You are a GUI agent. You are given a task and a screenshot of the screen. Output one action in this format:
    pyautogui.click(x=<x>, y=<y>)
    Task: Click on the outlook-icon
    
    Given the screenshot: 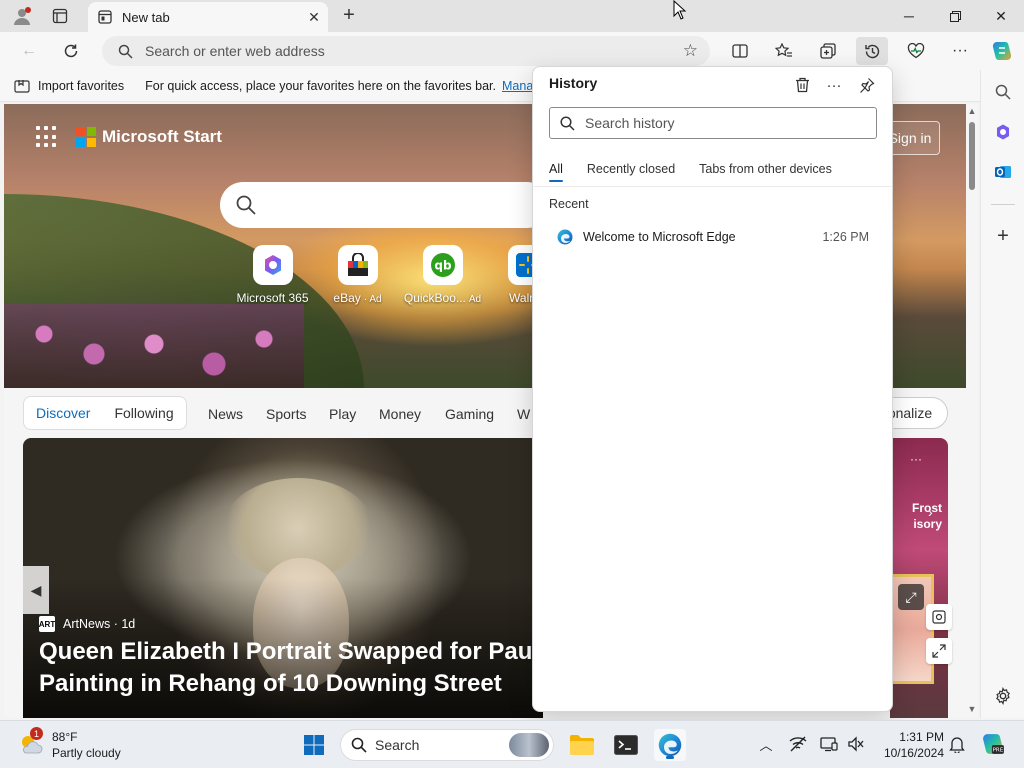 What is the action you would take?
    pyautogui.click(x=1003, y=172)
    